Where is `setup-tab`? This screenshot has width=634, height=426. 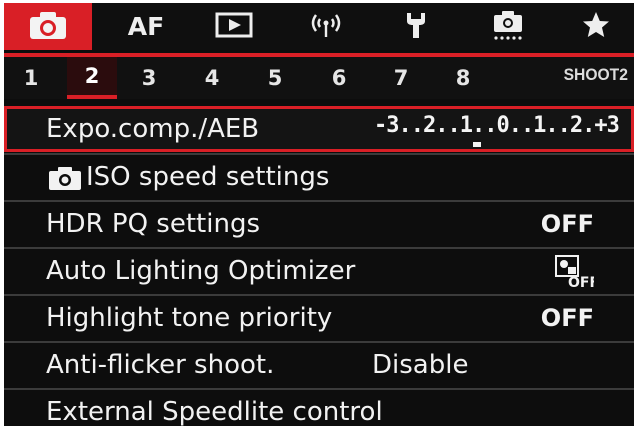
setup-tab is located at coordinates (416, 26).